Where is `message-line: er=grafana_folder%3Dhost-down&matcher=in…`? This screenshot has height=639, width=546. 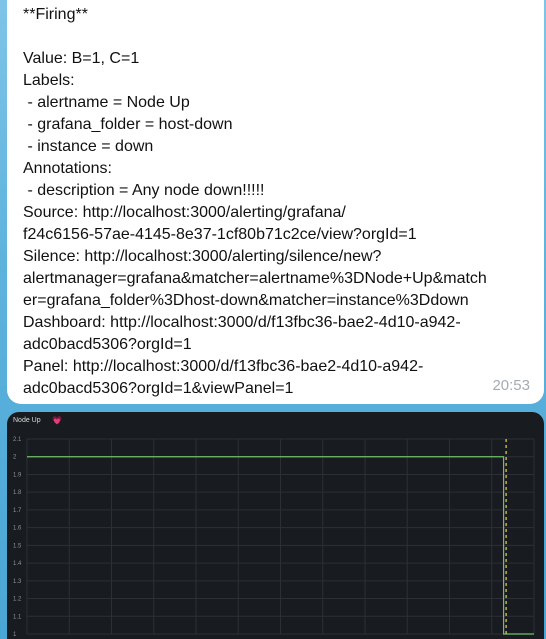
message-line: er=grafana_folder%3Dhost-down&matcher=in… is located at coordinates (246, 300).